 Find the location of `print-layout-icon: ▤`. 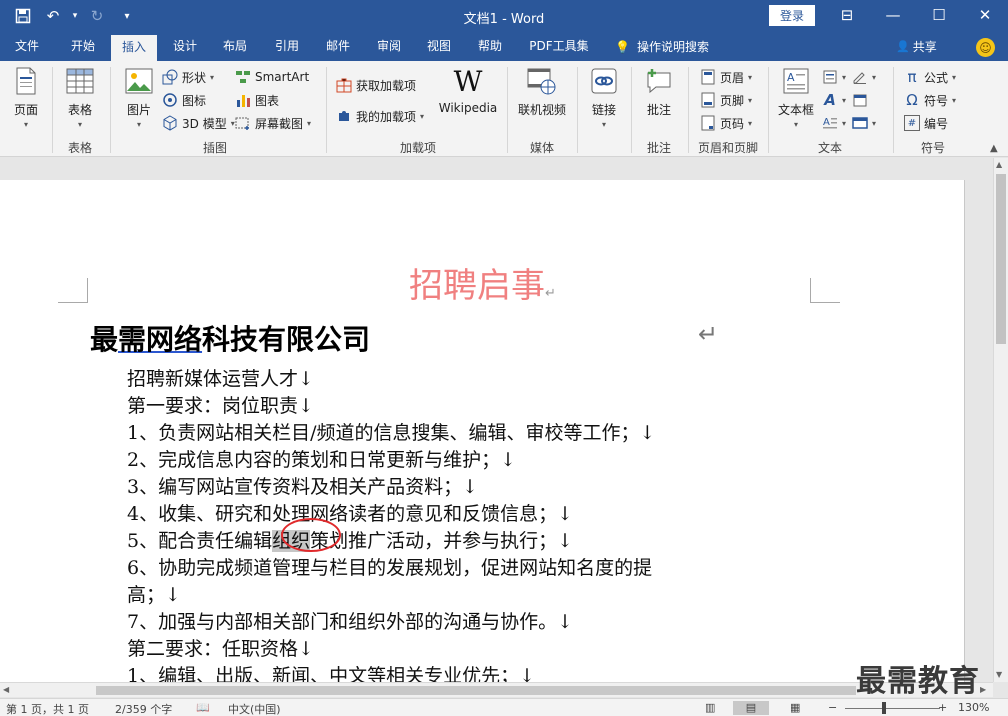

print-layout-icon: ▤ is located at coordinates (751, 708).